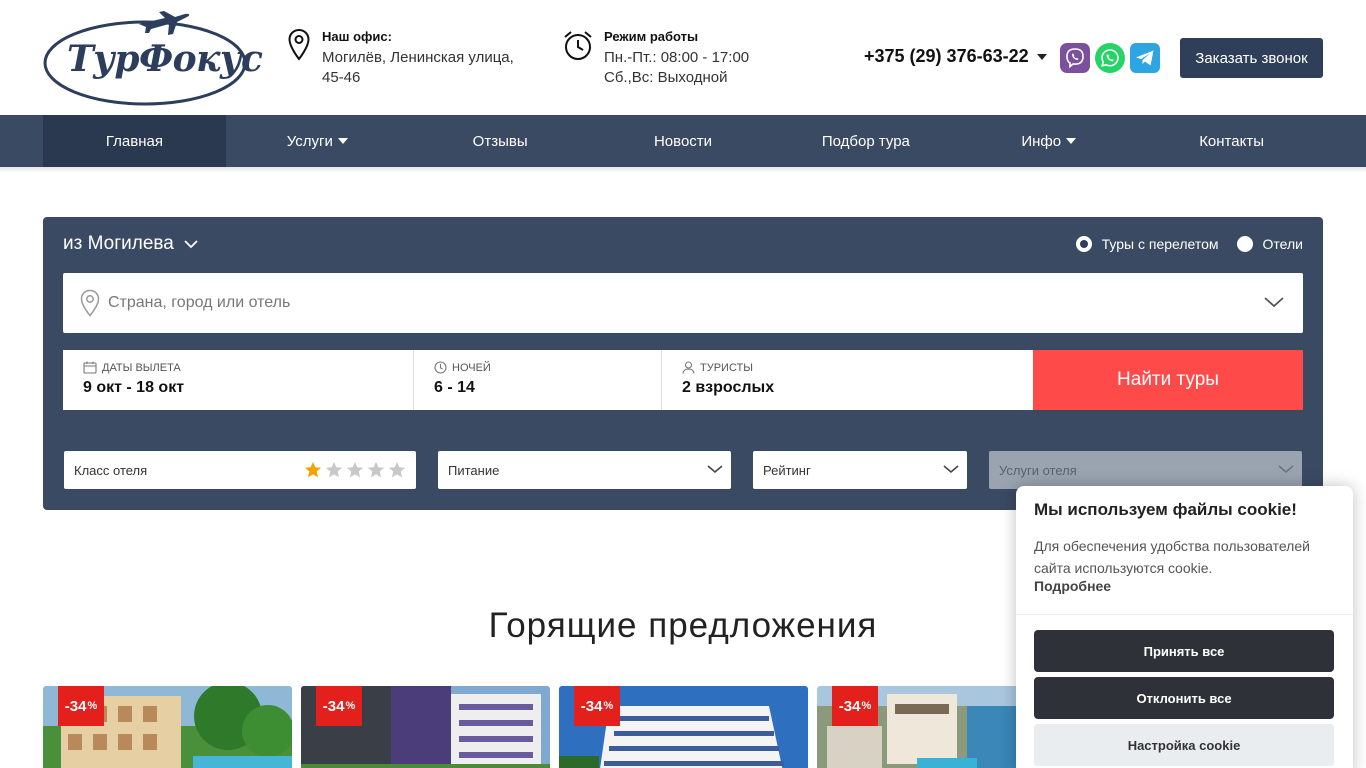  I want to click on destination-field, so click(683, 303).